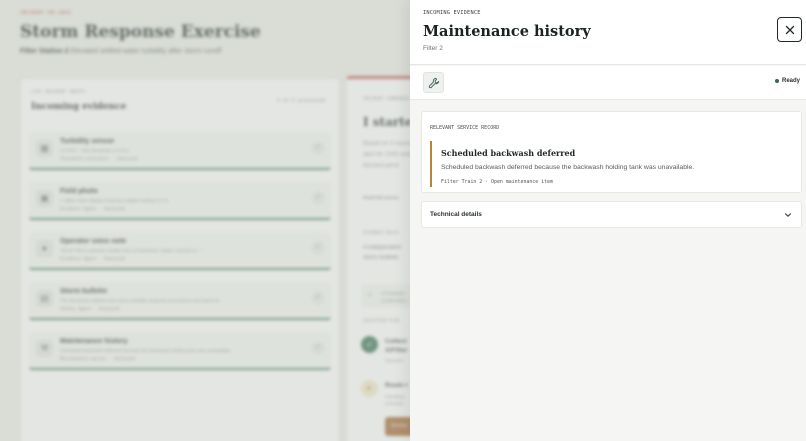  I want to click on status-badge: Ready, so click(787, 81).